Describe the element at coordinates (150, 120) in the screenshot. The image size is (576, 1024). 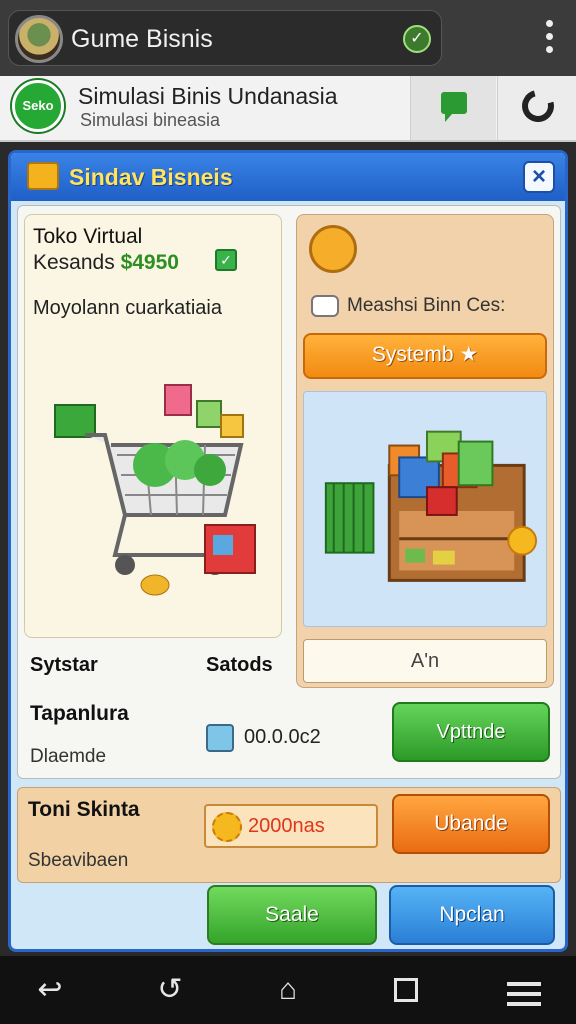
I see `page-subtitle: Simulasi bineasia` at that location.